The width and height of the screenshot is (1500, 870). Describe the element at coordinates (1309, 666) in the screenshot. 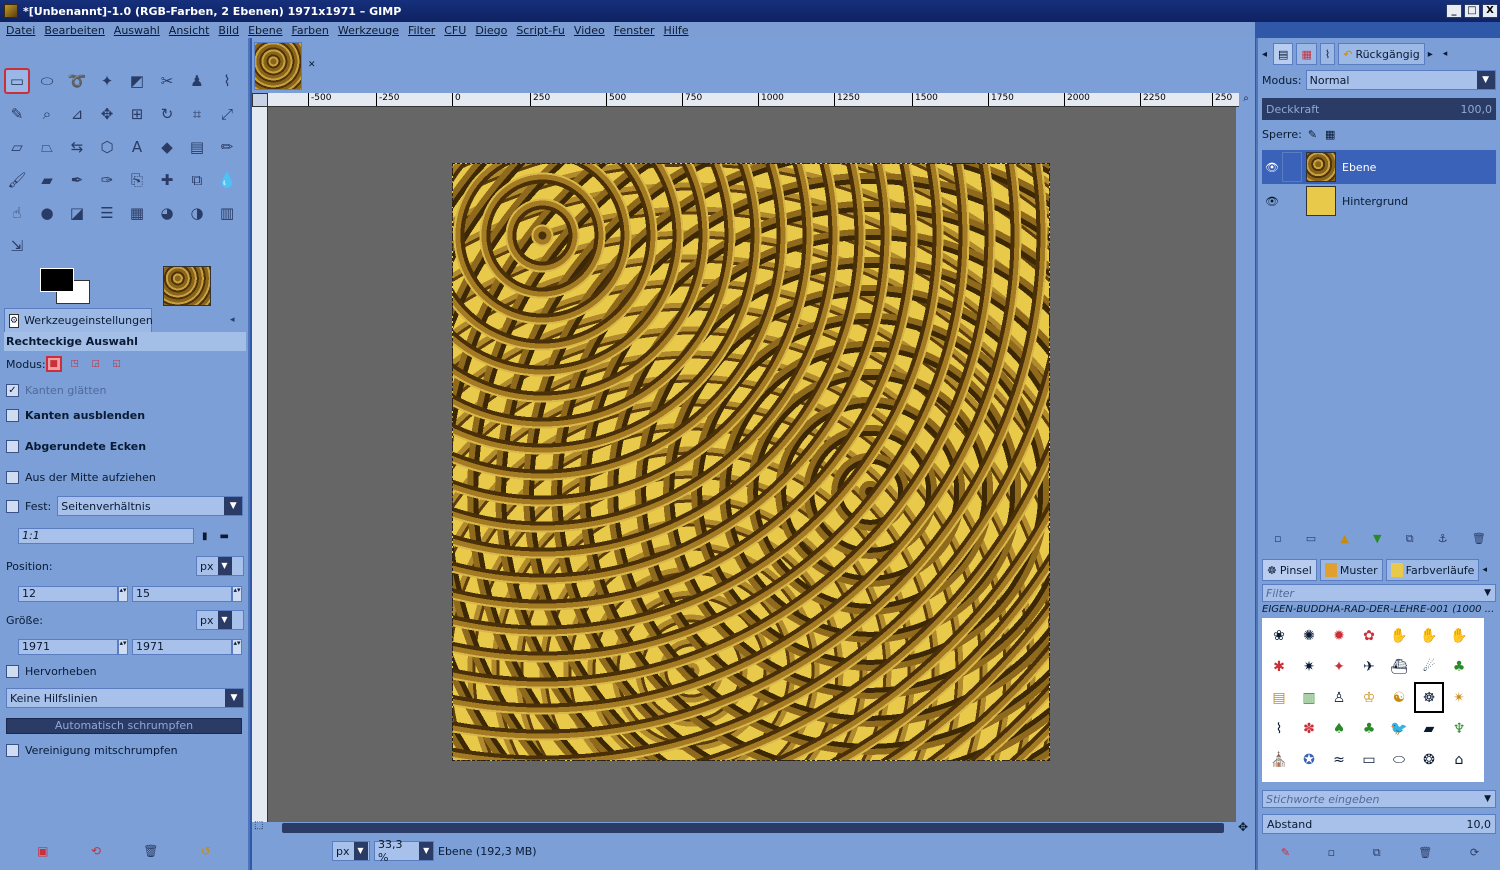

I see `brush-item: ✷` at that location.